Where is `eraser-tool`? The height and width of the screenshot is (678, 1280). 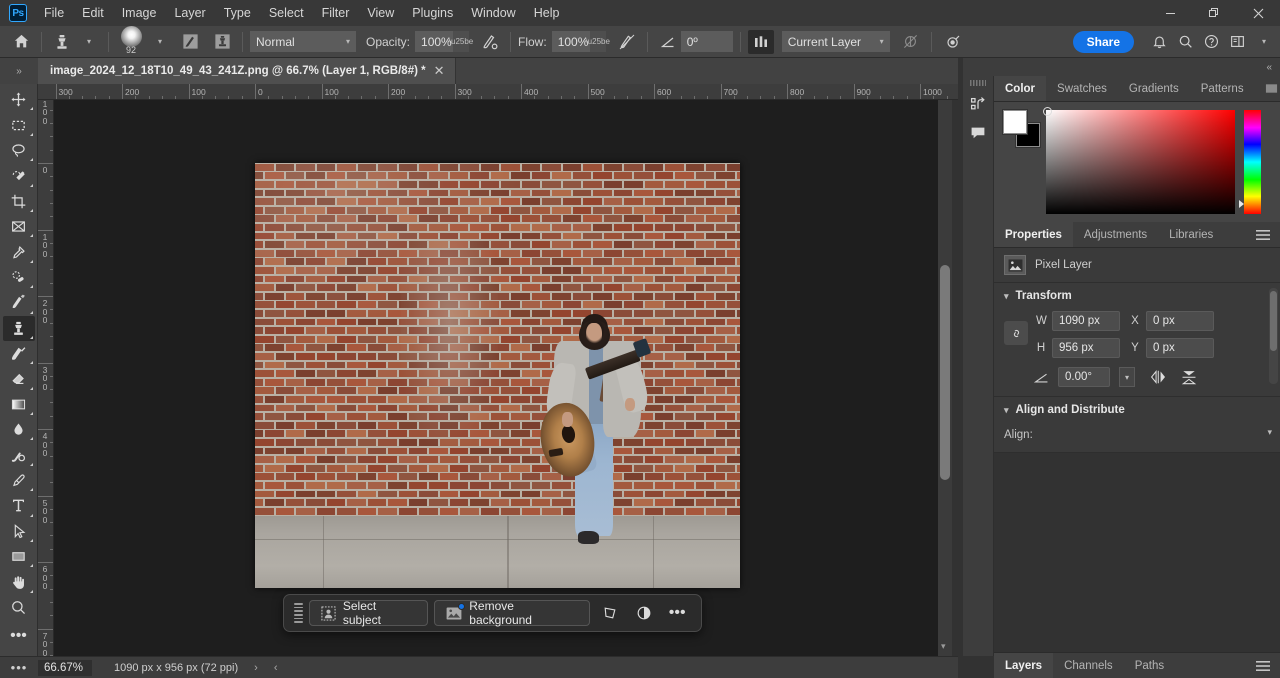 eraser-tool is located at coordinates (19, 378).